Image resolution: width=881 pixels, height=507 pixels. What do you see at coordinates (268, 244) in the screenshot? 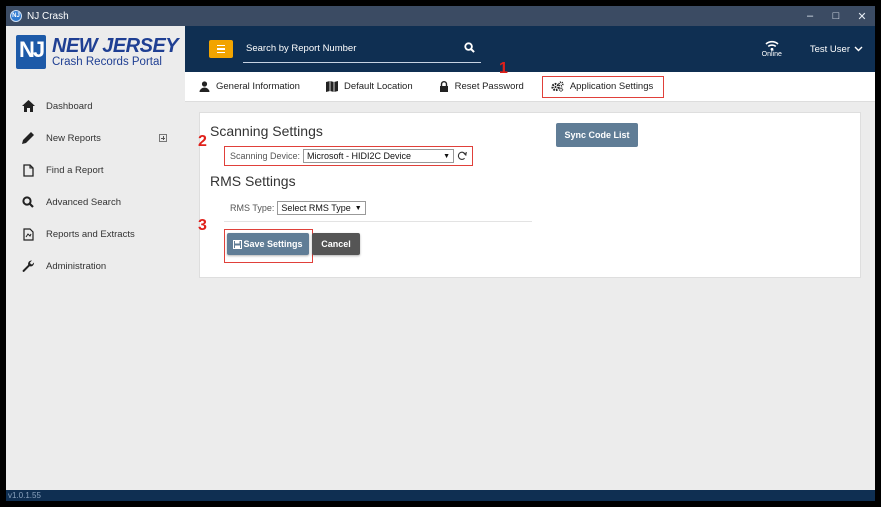
I see `save-settings-button: Save Settings` at bounding box center [268, 244].